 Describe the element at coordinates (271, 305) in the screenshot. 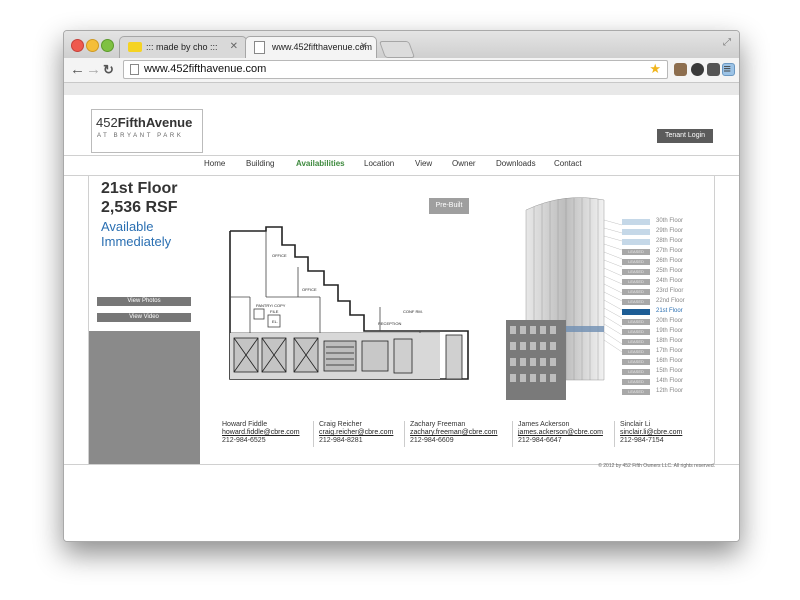

I see `plan-label-pantry: PANTRY/ COPY` at that location.